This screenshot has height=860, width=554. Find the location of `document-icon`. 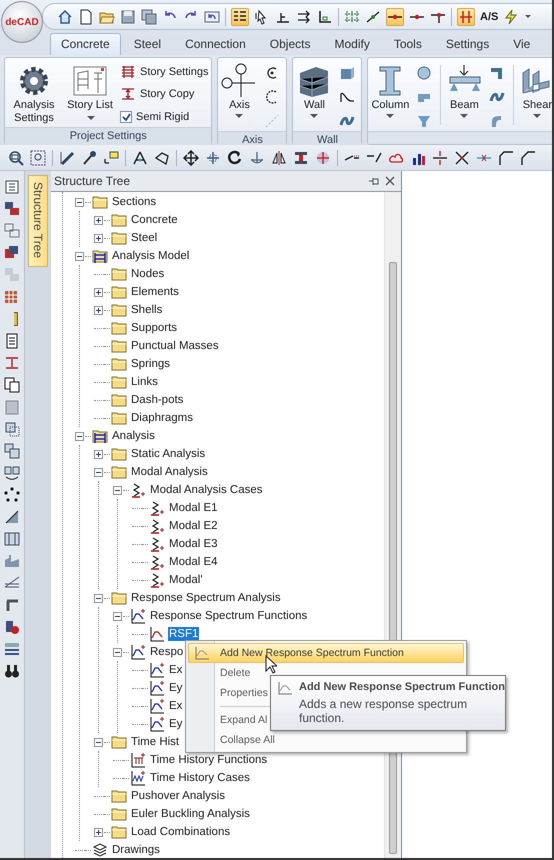

document-icon is located at coordinates (12, 341).